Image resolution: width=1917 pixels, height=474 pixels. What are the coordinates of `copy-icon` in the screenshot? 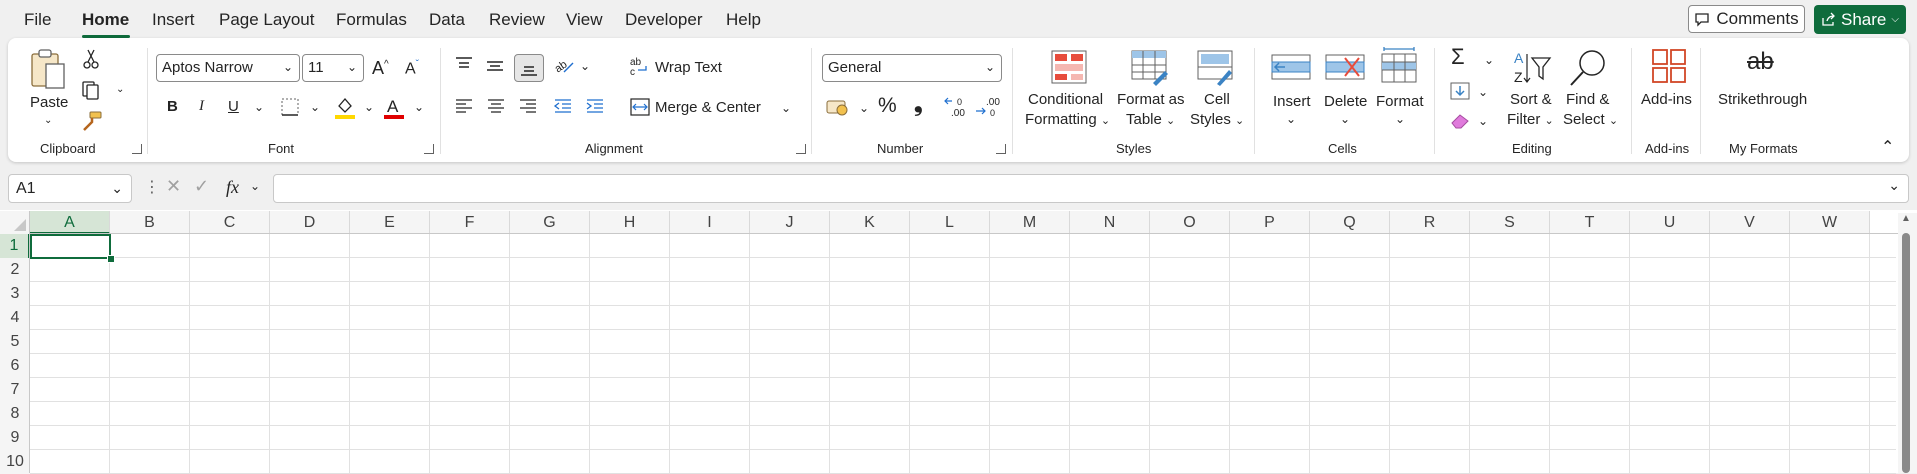 It's located at (91, 90).